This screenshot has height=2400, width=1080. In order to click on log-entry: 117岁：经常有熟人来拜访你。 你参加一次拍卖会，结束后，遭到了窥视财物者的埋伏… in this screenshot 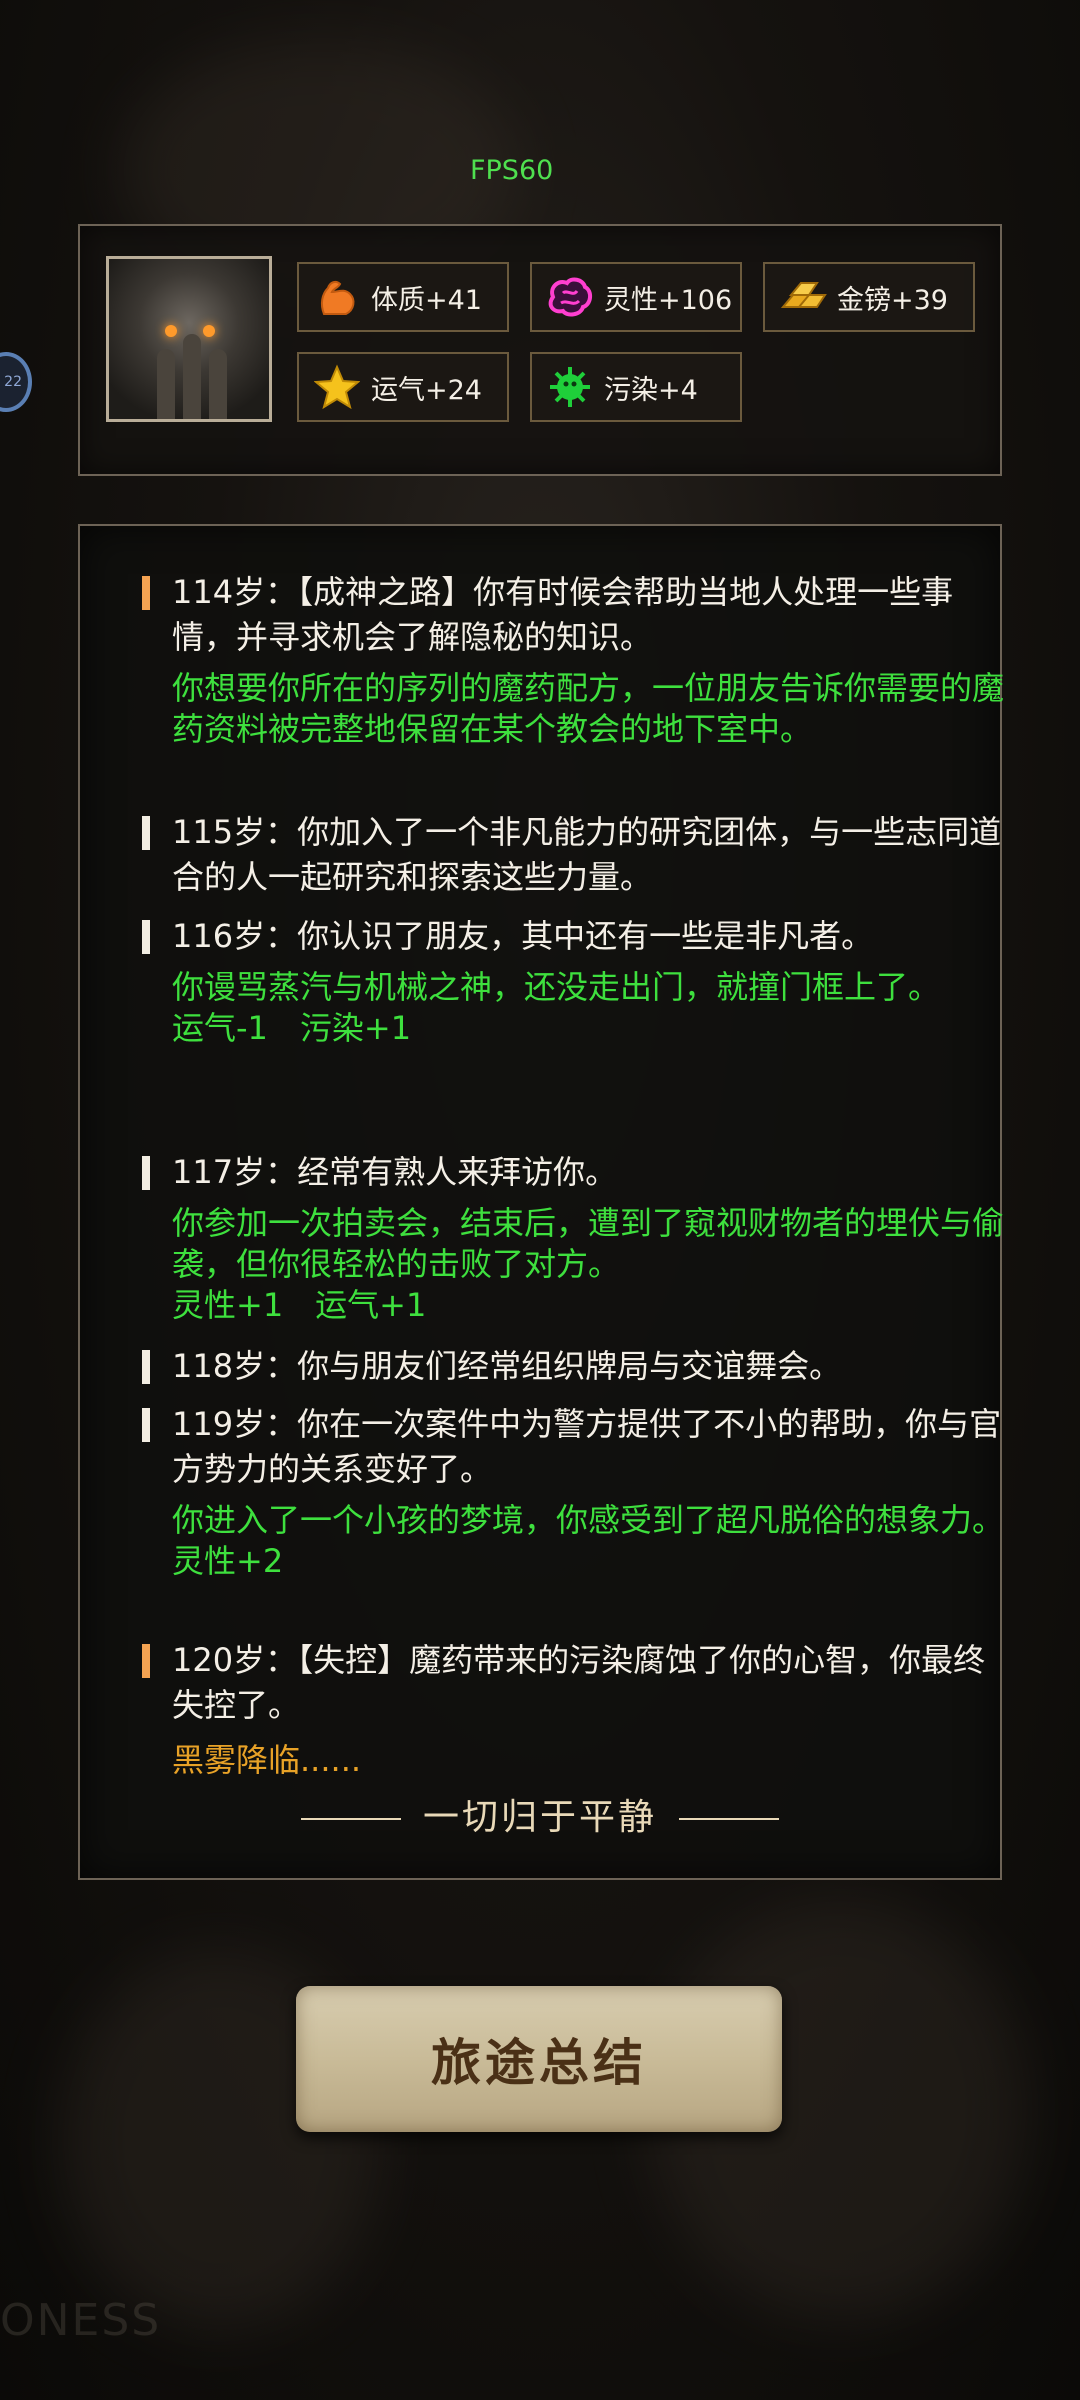, I will do `click(577, 1238)`.